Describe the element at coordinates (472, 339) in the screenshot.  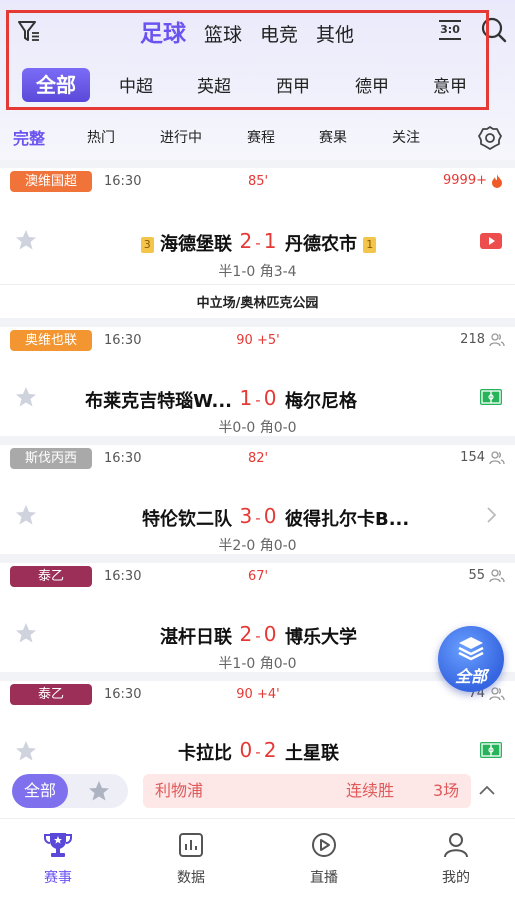
I see `viewer-count: 218` at that location.